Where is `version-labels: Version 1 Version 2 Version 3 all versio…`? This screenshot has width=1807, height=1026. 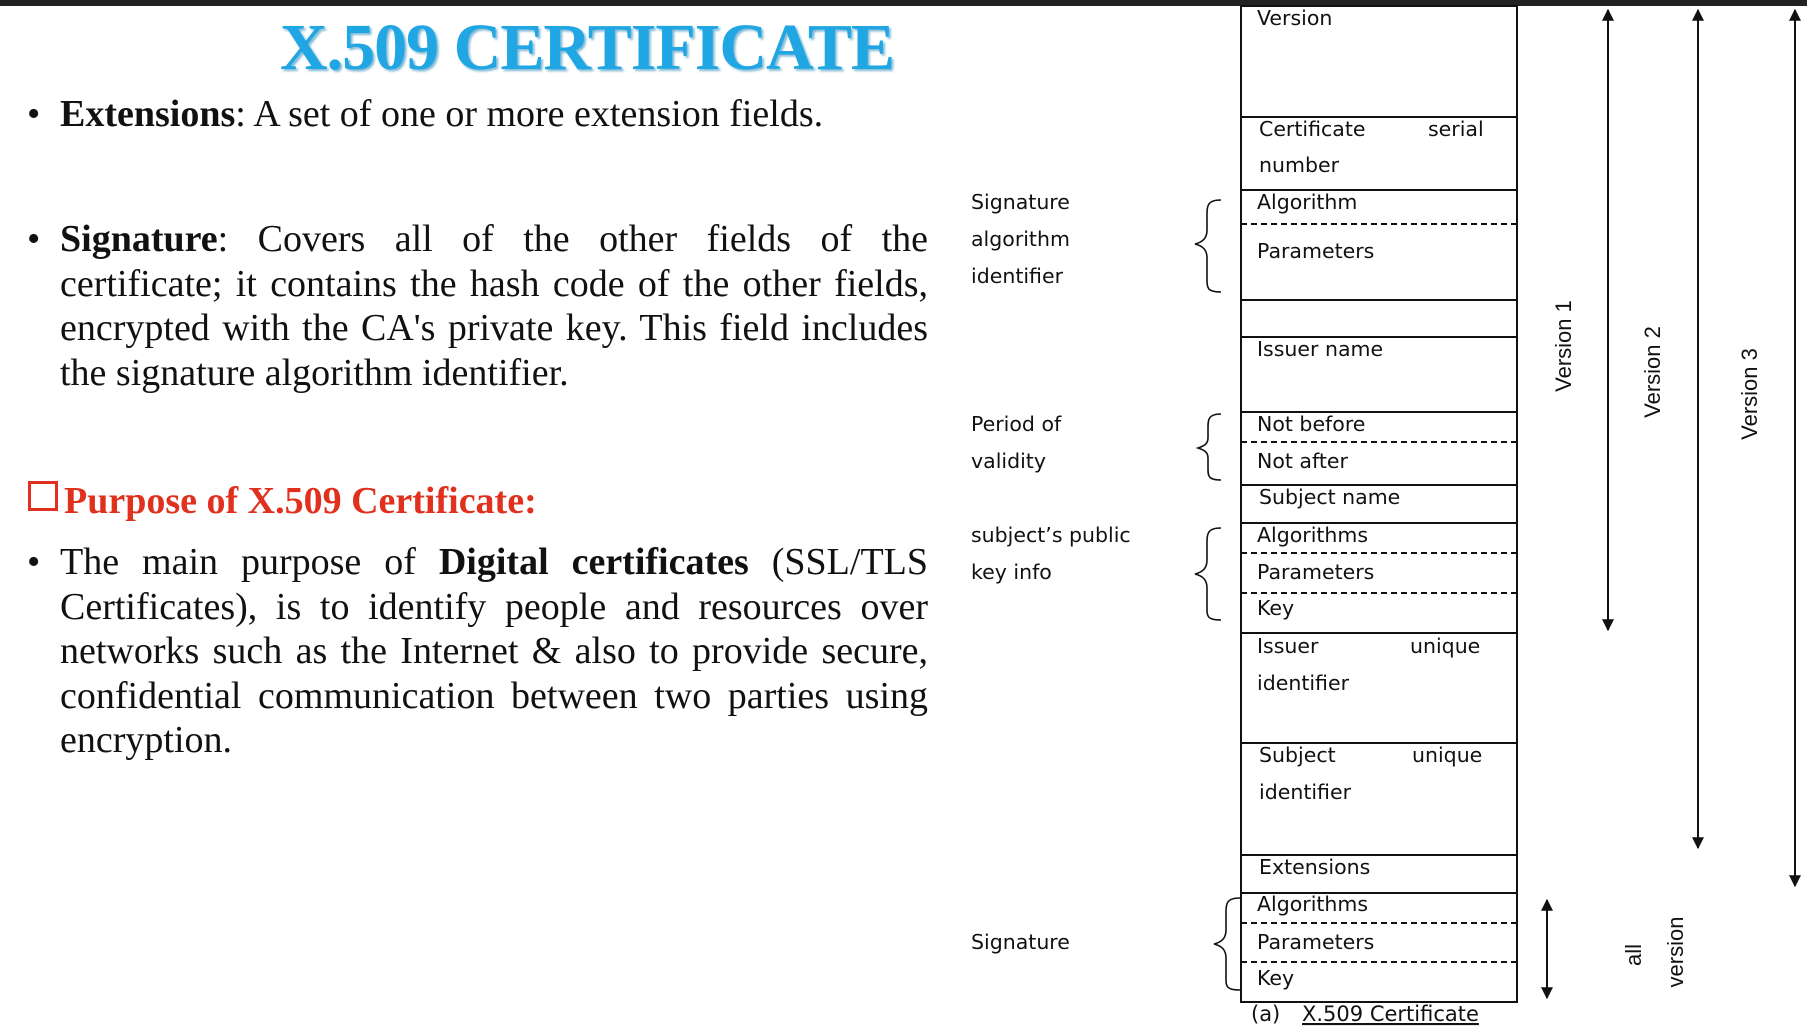 version-labels: Version 1 Version 2 Version 3 all versio… is located at coordinates (1656, 644).